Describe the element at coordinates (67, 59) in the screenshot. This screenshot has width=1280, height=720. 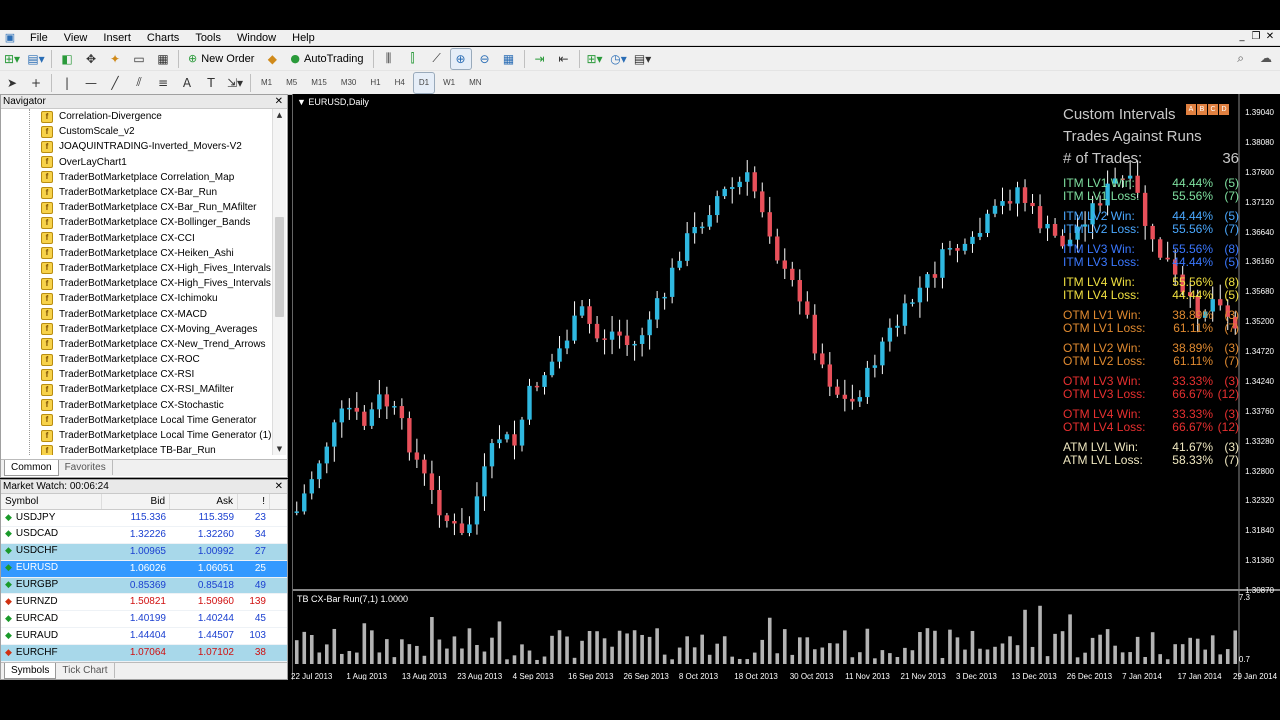
I see `market-watch-icon: ◧` at that location.